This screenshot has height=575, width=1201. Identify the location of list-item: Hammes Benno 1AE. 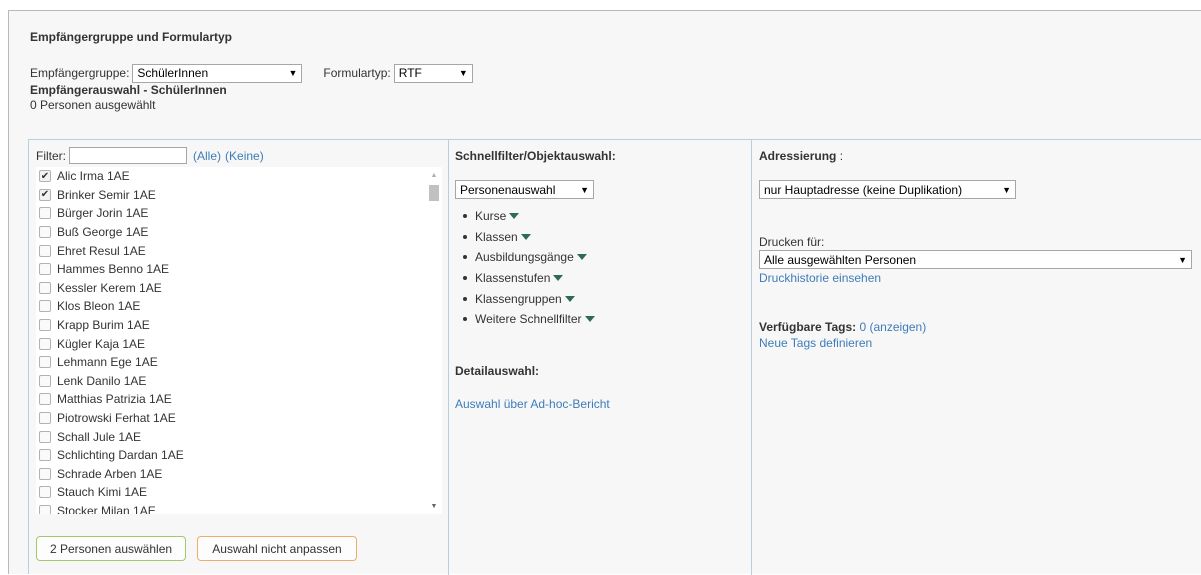
(231, 269).